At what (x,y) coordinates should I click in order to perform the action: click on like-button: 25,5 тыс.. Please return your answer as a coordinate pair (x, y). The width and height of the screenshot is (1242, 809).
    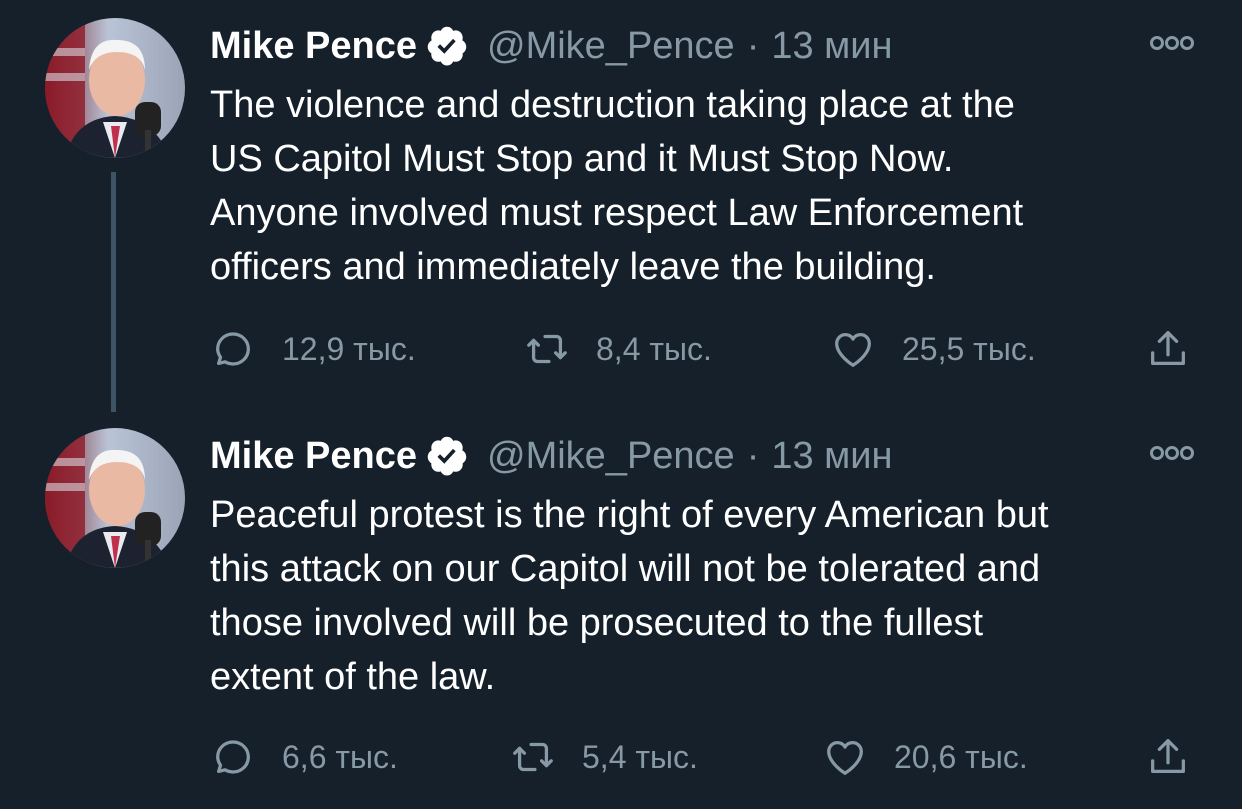
    Looking at the image, I should click on (933, 349).